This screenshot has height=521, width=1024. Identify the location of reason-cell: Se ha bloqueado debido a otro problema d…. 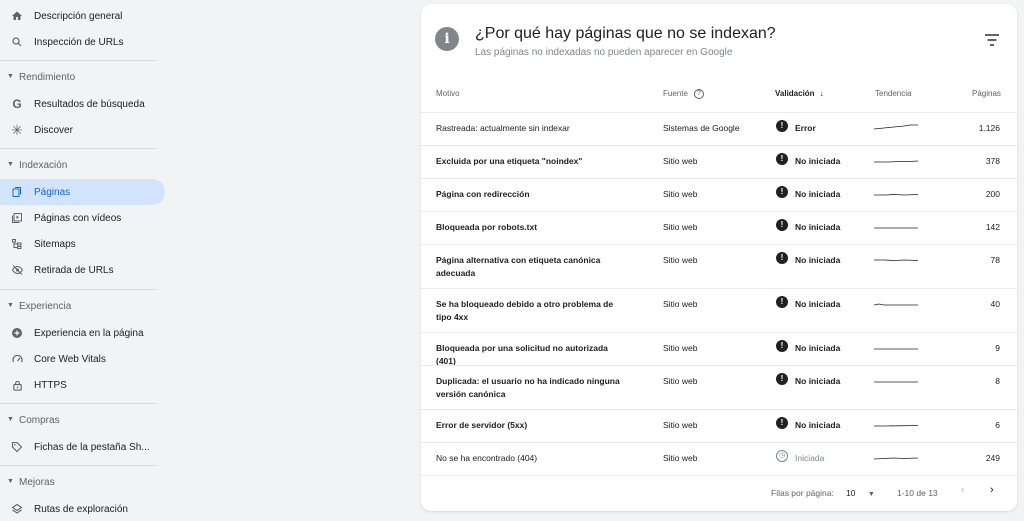
(525, 310).